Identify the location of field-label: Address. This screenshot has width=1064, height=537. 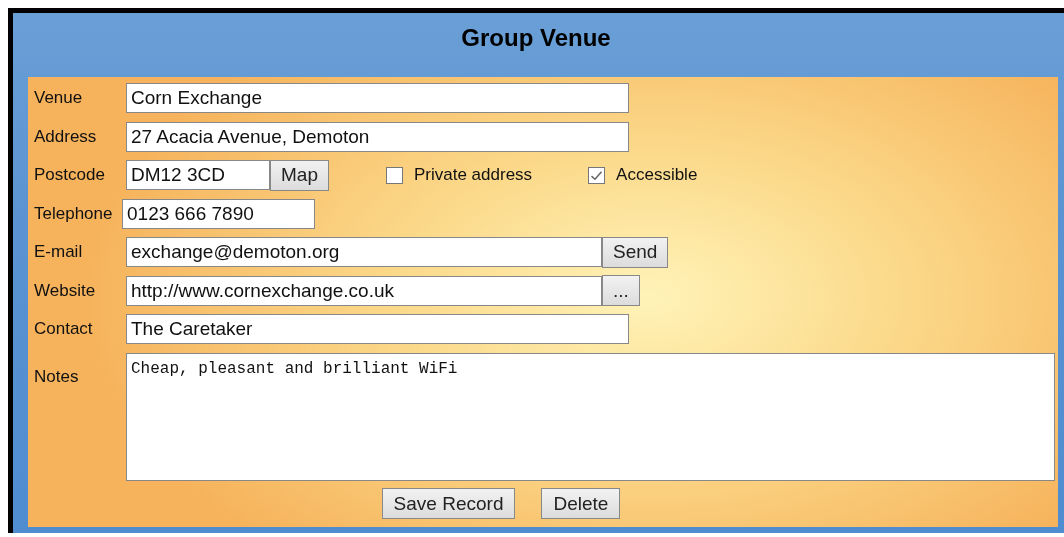
(66, 136).